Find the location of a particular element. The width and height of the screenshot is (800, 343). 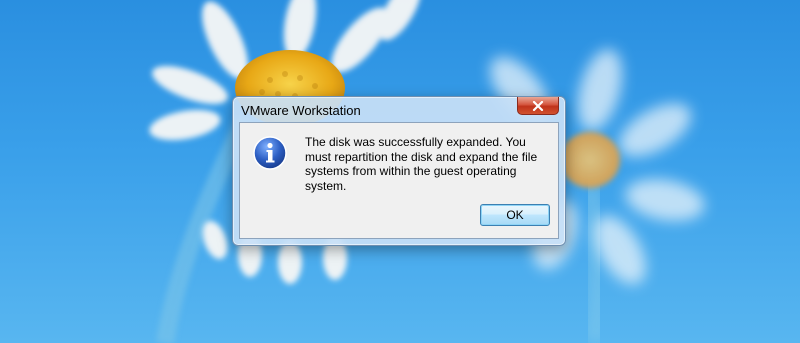

dialog-title: VMware Workstation is located at coordinates (301, 110).